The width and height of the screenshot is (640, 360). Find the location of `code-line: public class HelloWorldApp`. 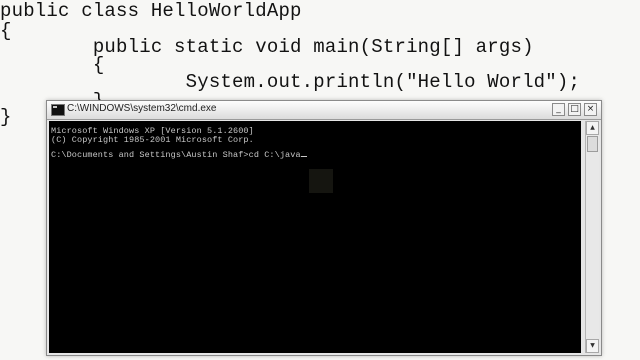

code-line: public class HelloWorldApp is located at coordinates (151, 11).